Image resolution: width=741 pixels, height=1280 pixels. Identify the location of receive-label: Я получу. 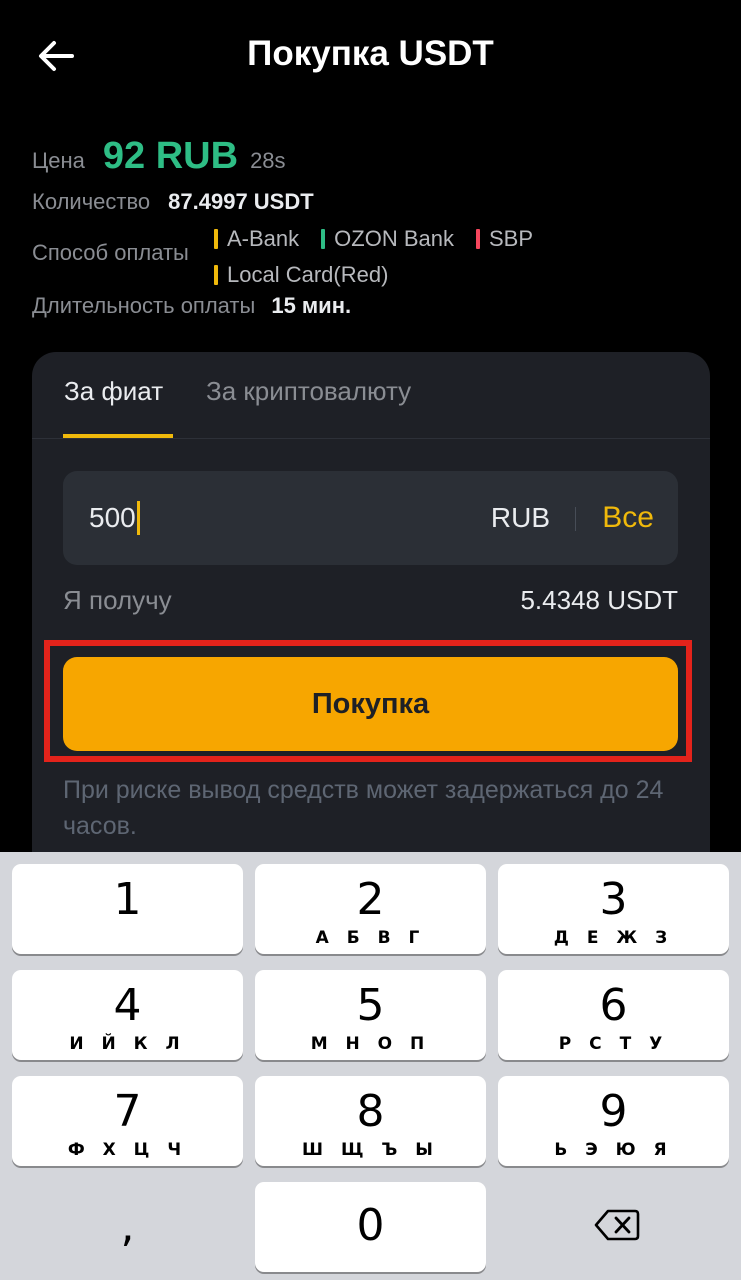
(117, 600).